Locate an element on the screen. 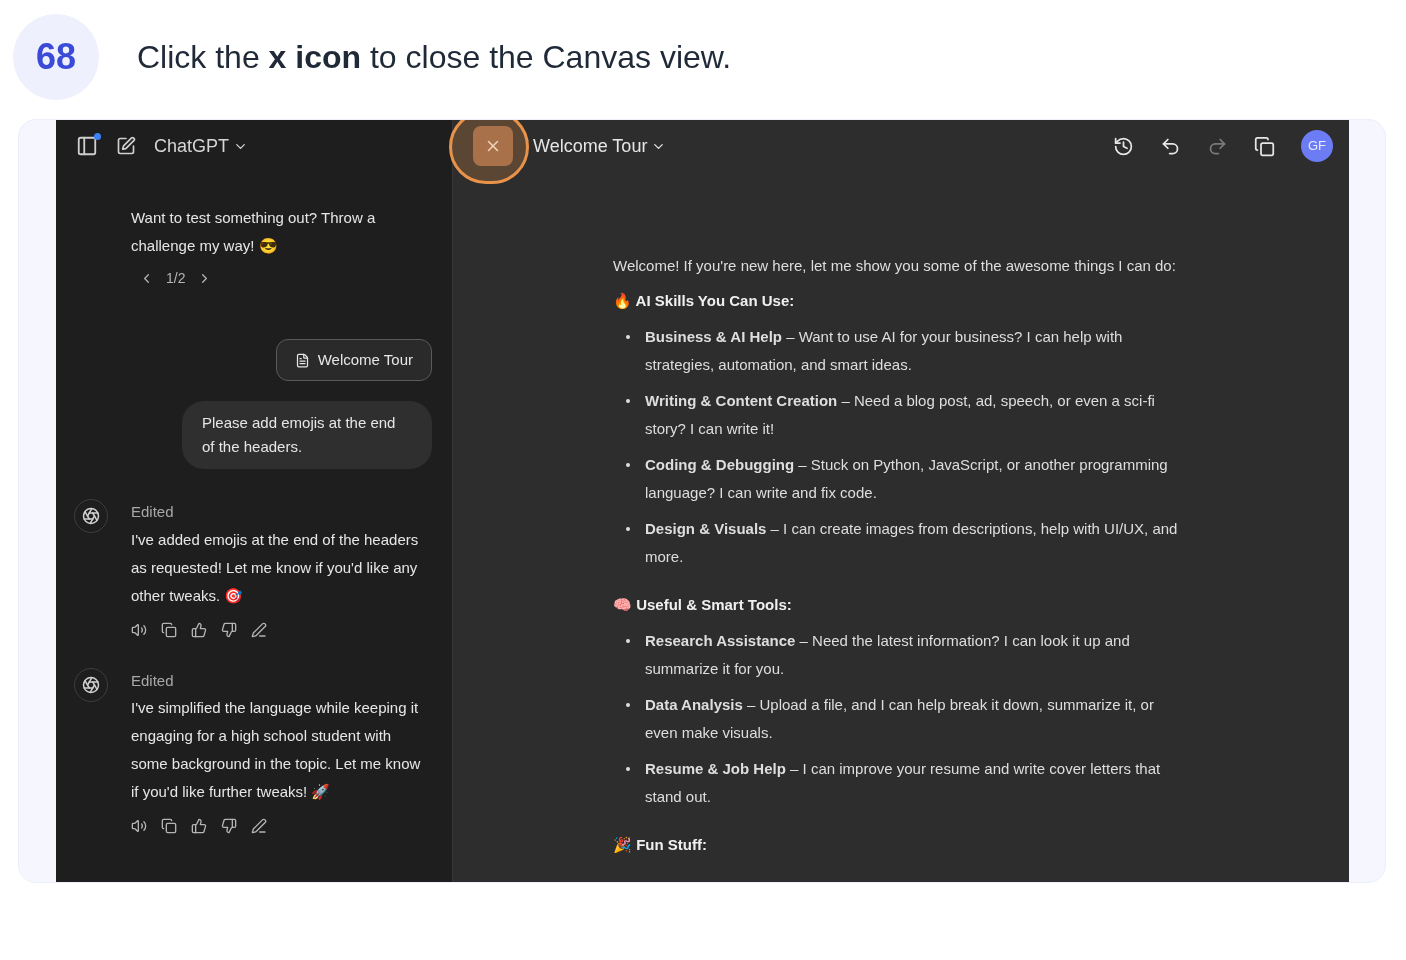 The image size is (1406, 960). new-chat-icon is located at coordinates (126, 146).